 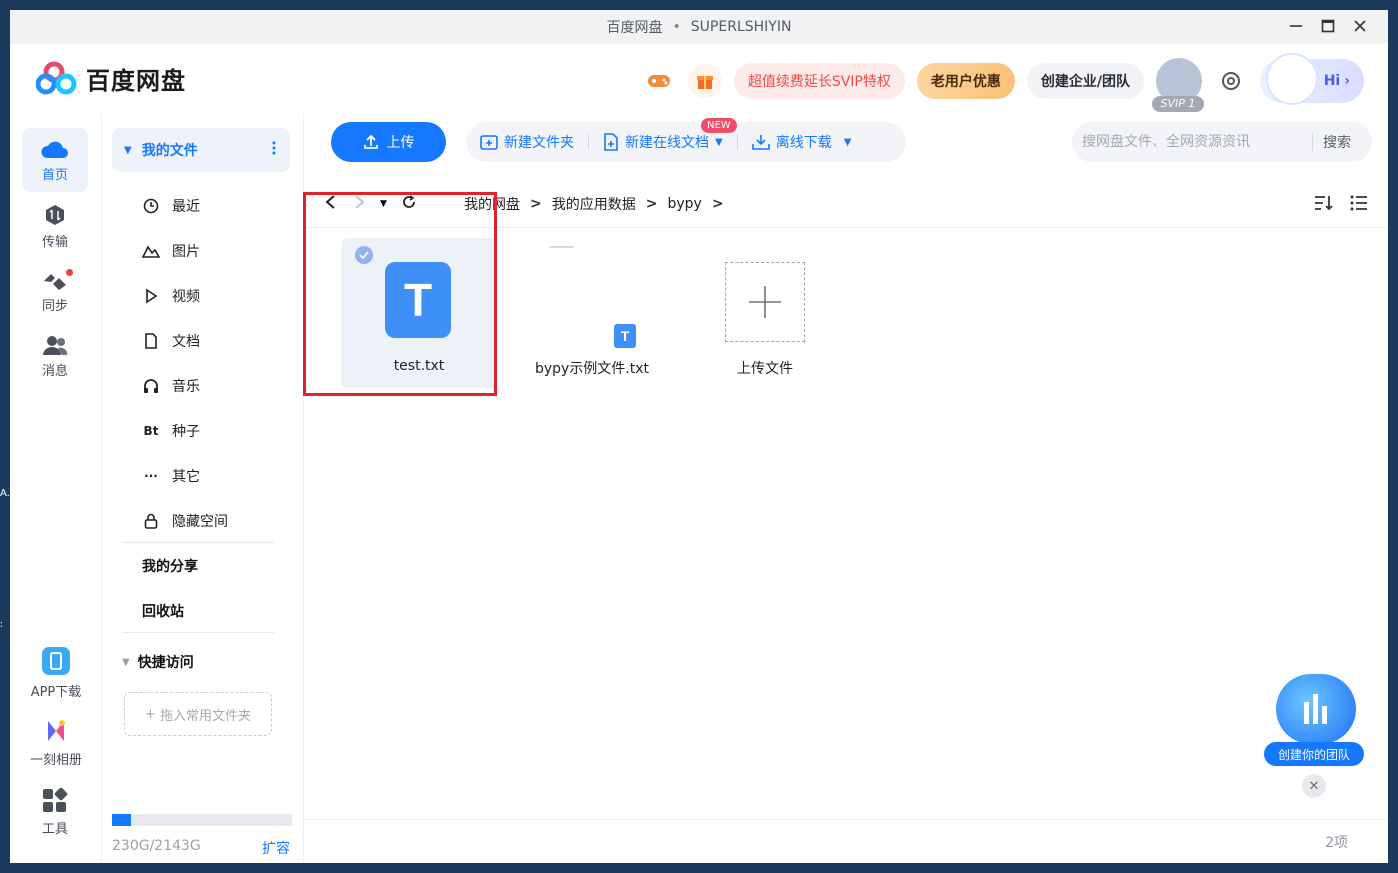 I want to click on maximize-icon, so click(x=1328, y=26).